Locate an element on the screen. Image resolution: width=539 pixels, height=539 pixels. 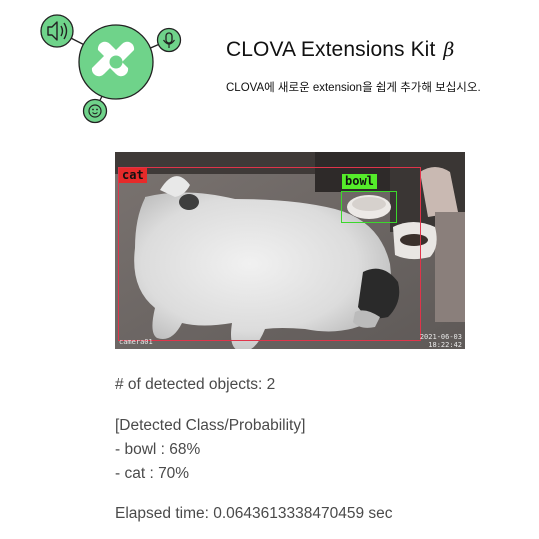
bounding-box-bowl is located at coordinates (369, 207).